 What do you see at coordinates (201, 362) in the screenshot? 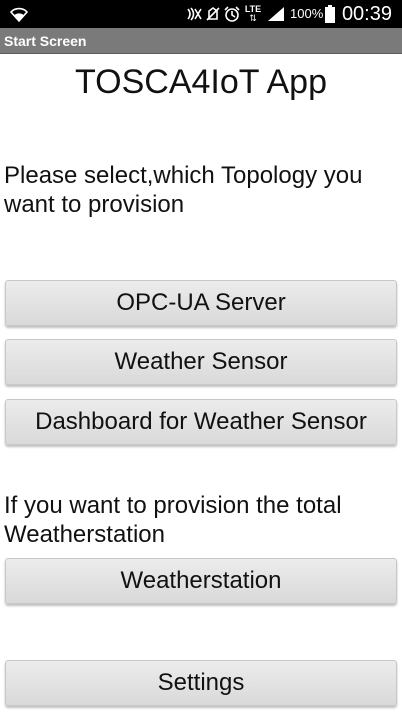
I see `weather-sensor-button: Weather Sensor` at bounding box center [201, 362].